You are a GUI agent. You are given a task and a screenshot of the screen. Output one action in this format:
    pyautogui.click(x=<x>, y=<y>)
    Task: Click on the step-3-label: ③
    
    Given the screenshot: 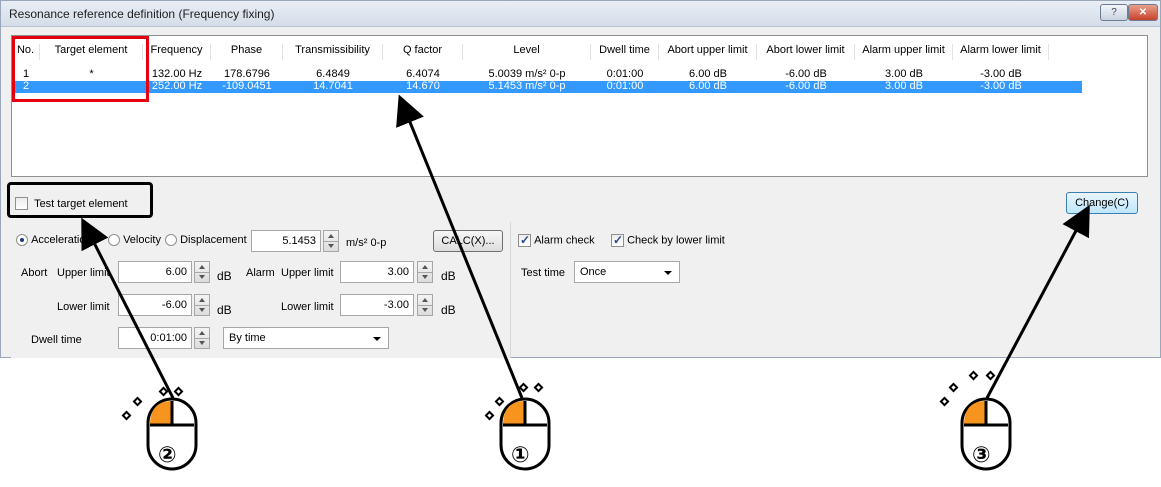 What is the action you would take?
    pyautogui.click(x=981, y=455)
    